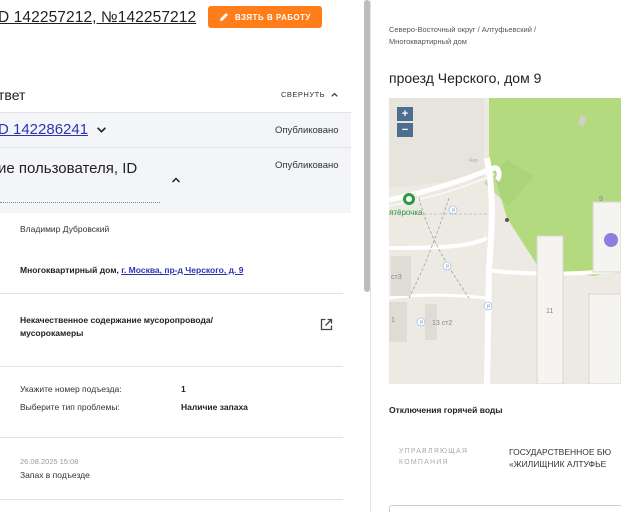 Image resolution: width=621 pixels, height=512 pixels. Describe the element at coordinates (49, 461) in the screenshot. I see `comment-date: 26.08.2025 15:08` at that location.